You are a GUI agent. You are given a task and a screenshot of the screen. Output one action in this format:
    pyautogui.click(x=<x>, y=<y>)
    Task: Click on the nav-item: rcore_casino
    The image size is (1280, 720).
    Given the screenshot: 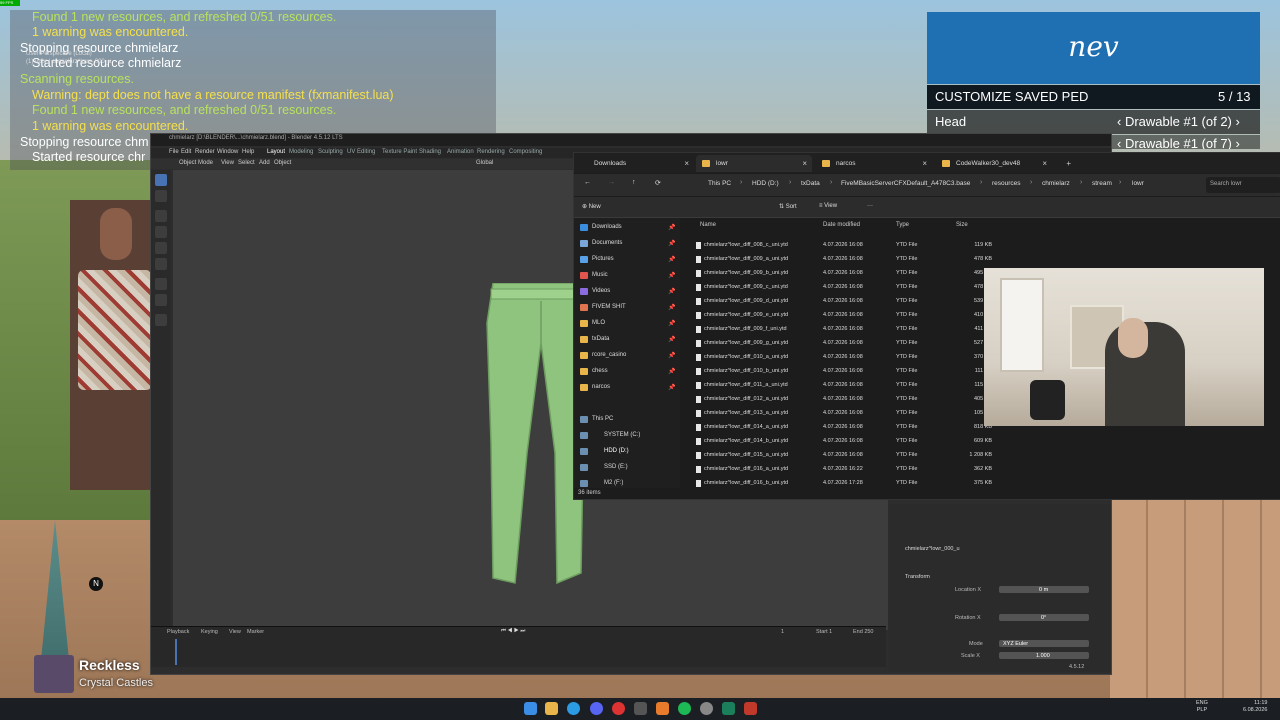 What is the action you would take?
    pyautogui.click(x=609, y=355)
    